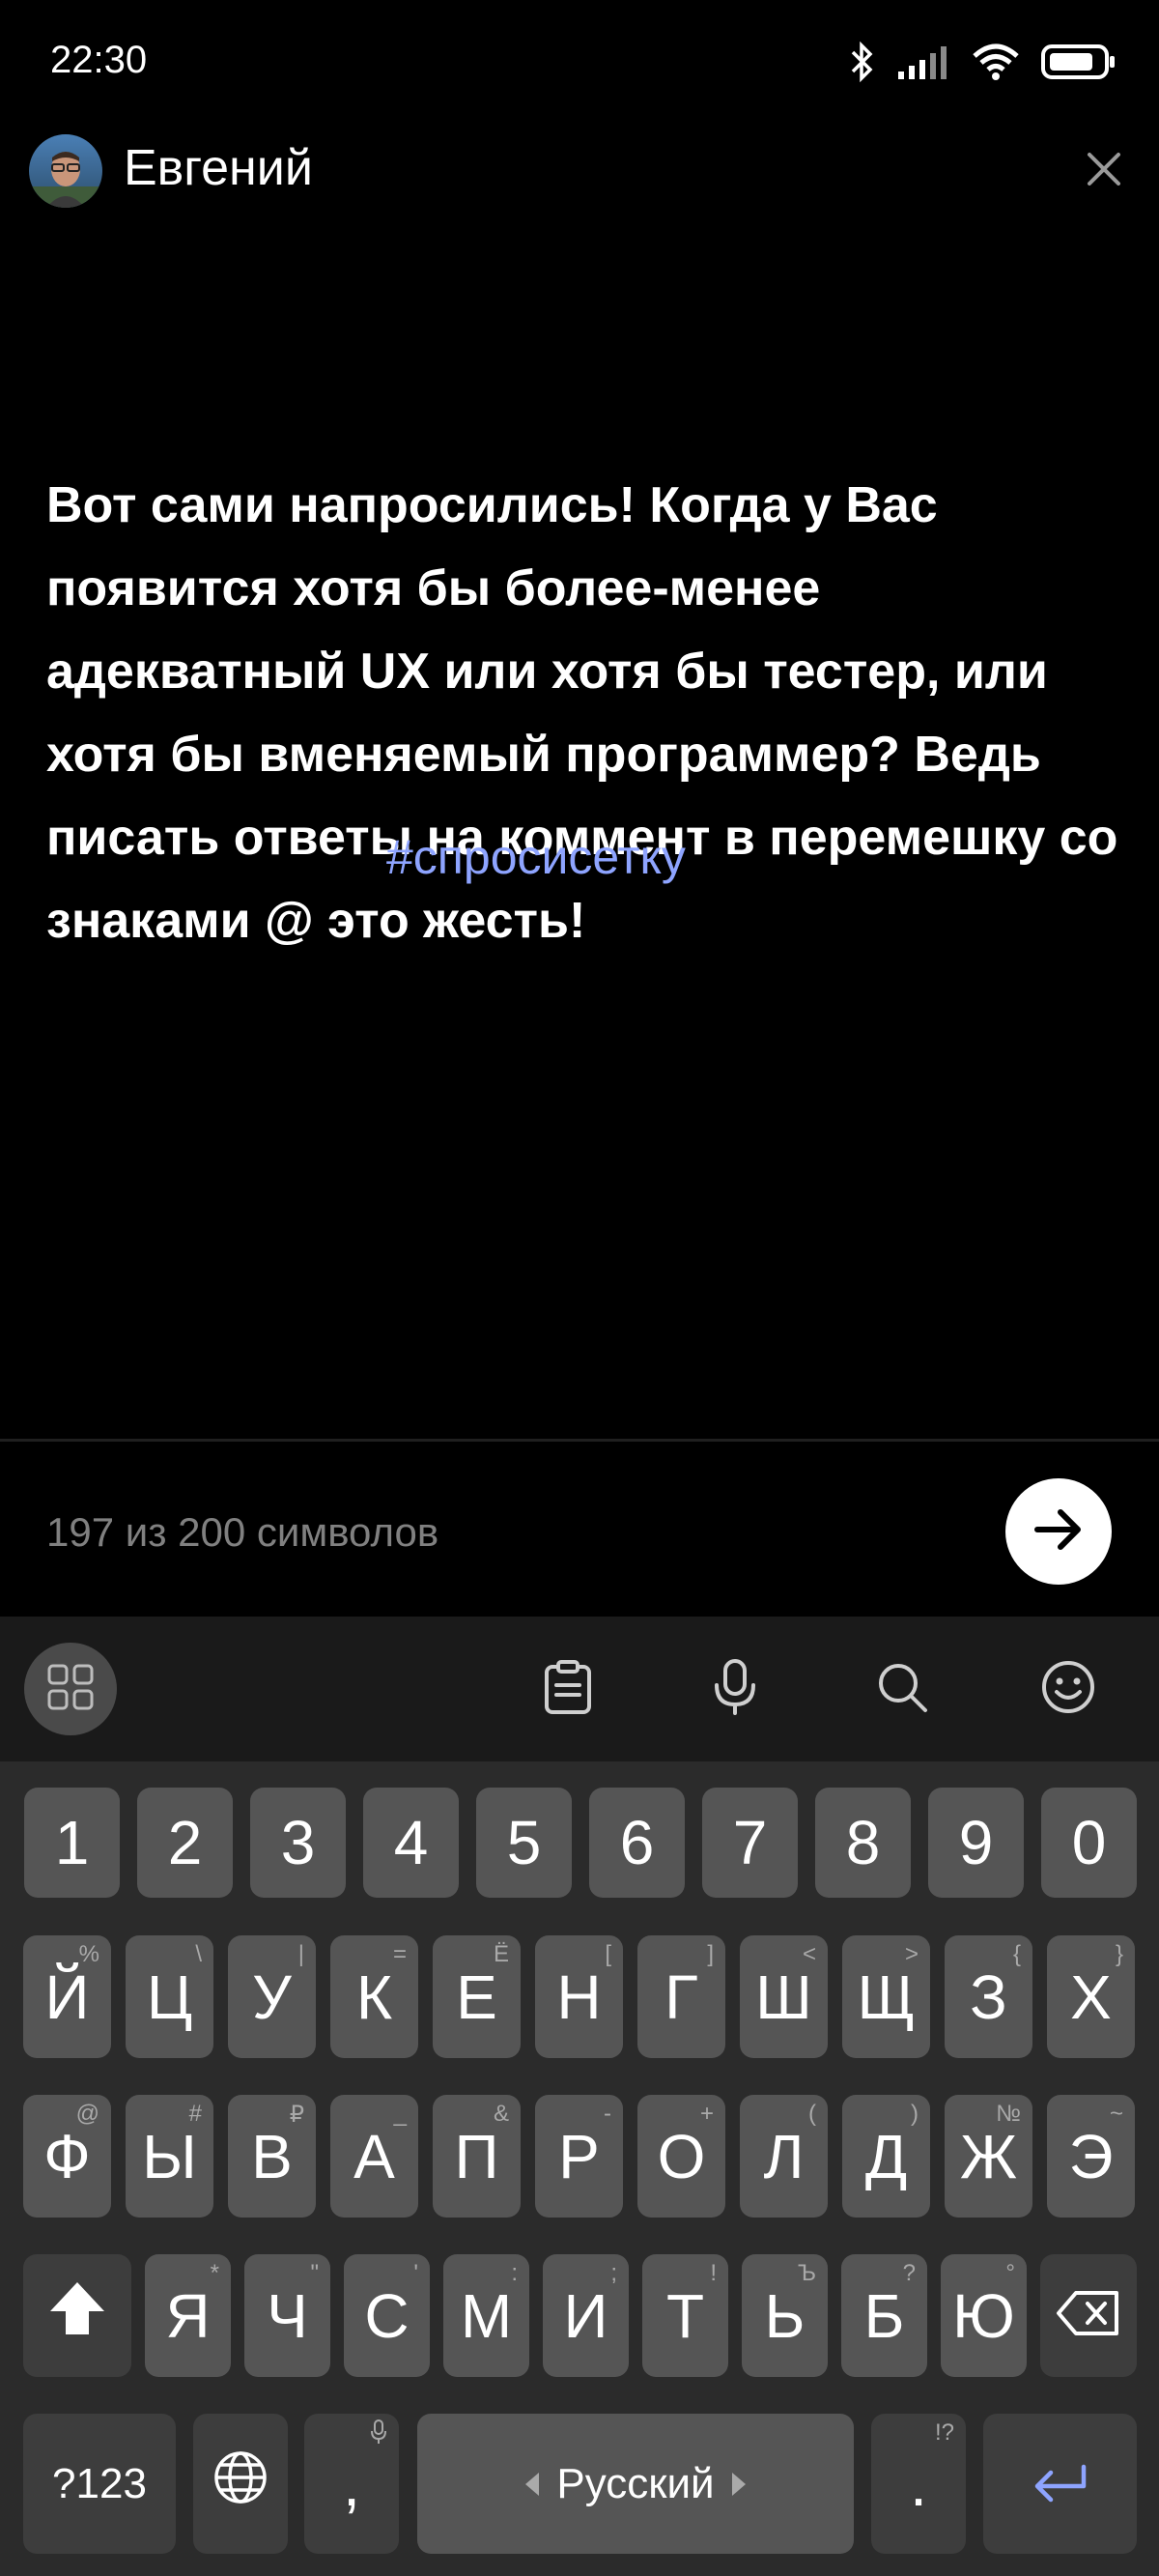 The width and height of the screenshot is (1159, 2576). I want to click on language-key, so click(240, 2484).